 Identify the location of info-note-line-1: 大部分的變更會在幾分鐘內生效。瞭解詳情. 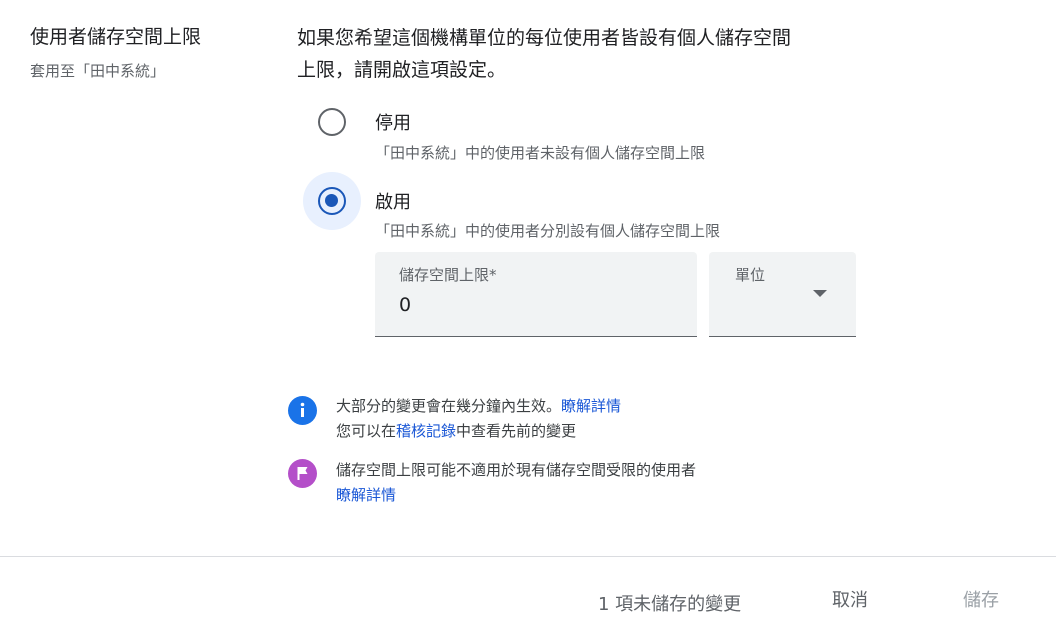
(478, 405).